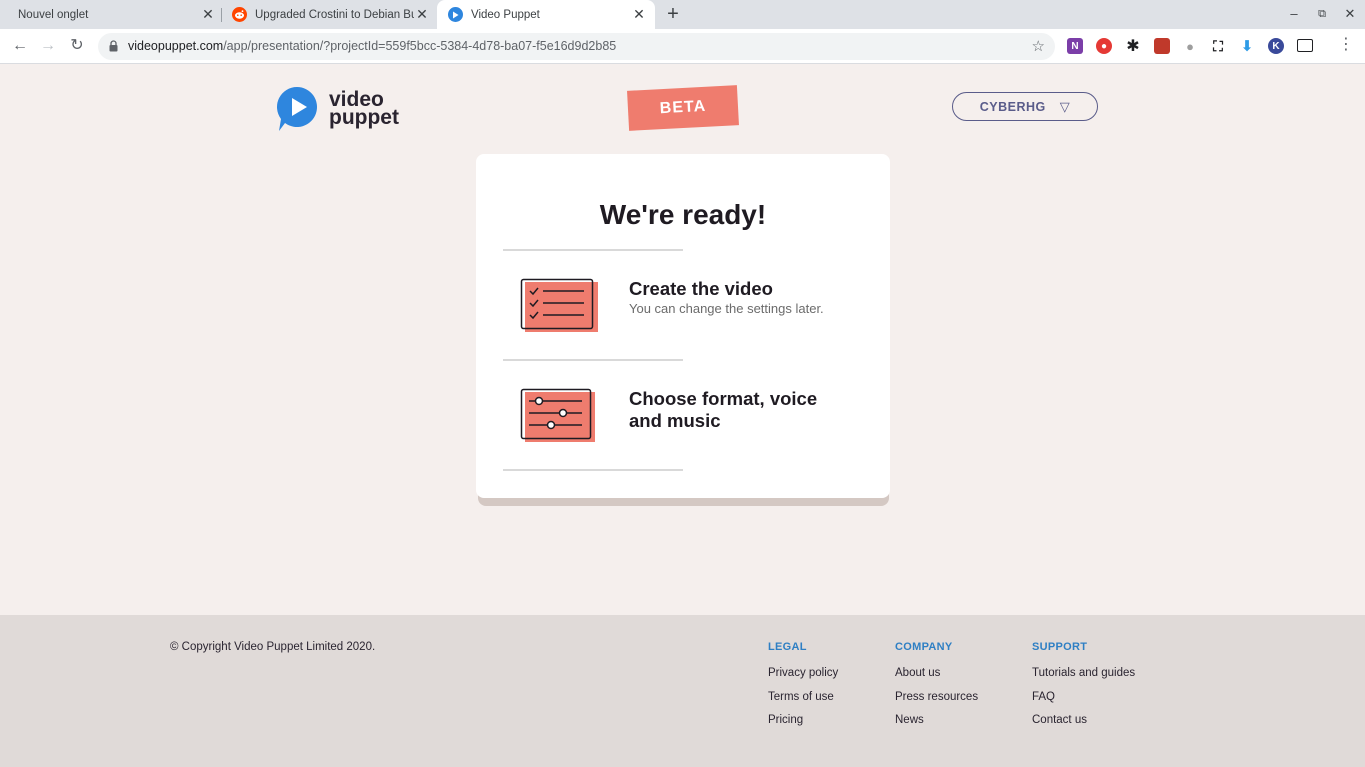 This screenshot has width=1365, height=767. What do you see at coordinates (936, 698) in the screenshot?
I see `press-resources-link: Press resources` at bounding box center [936, 698].